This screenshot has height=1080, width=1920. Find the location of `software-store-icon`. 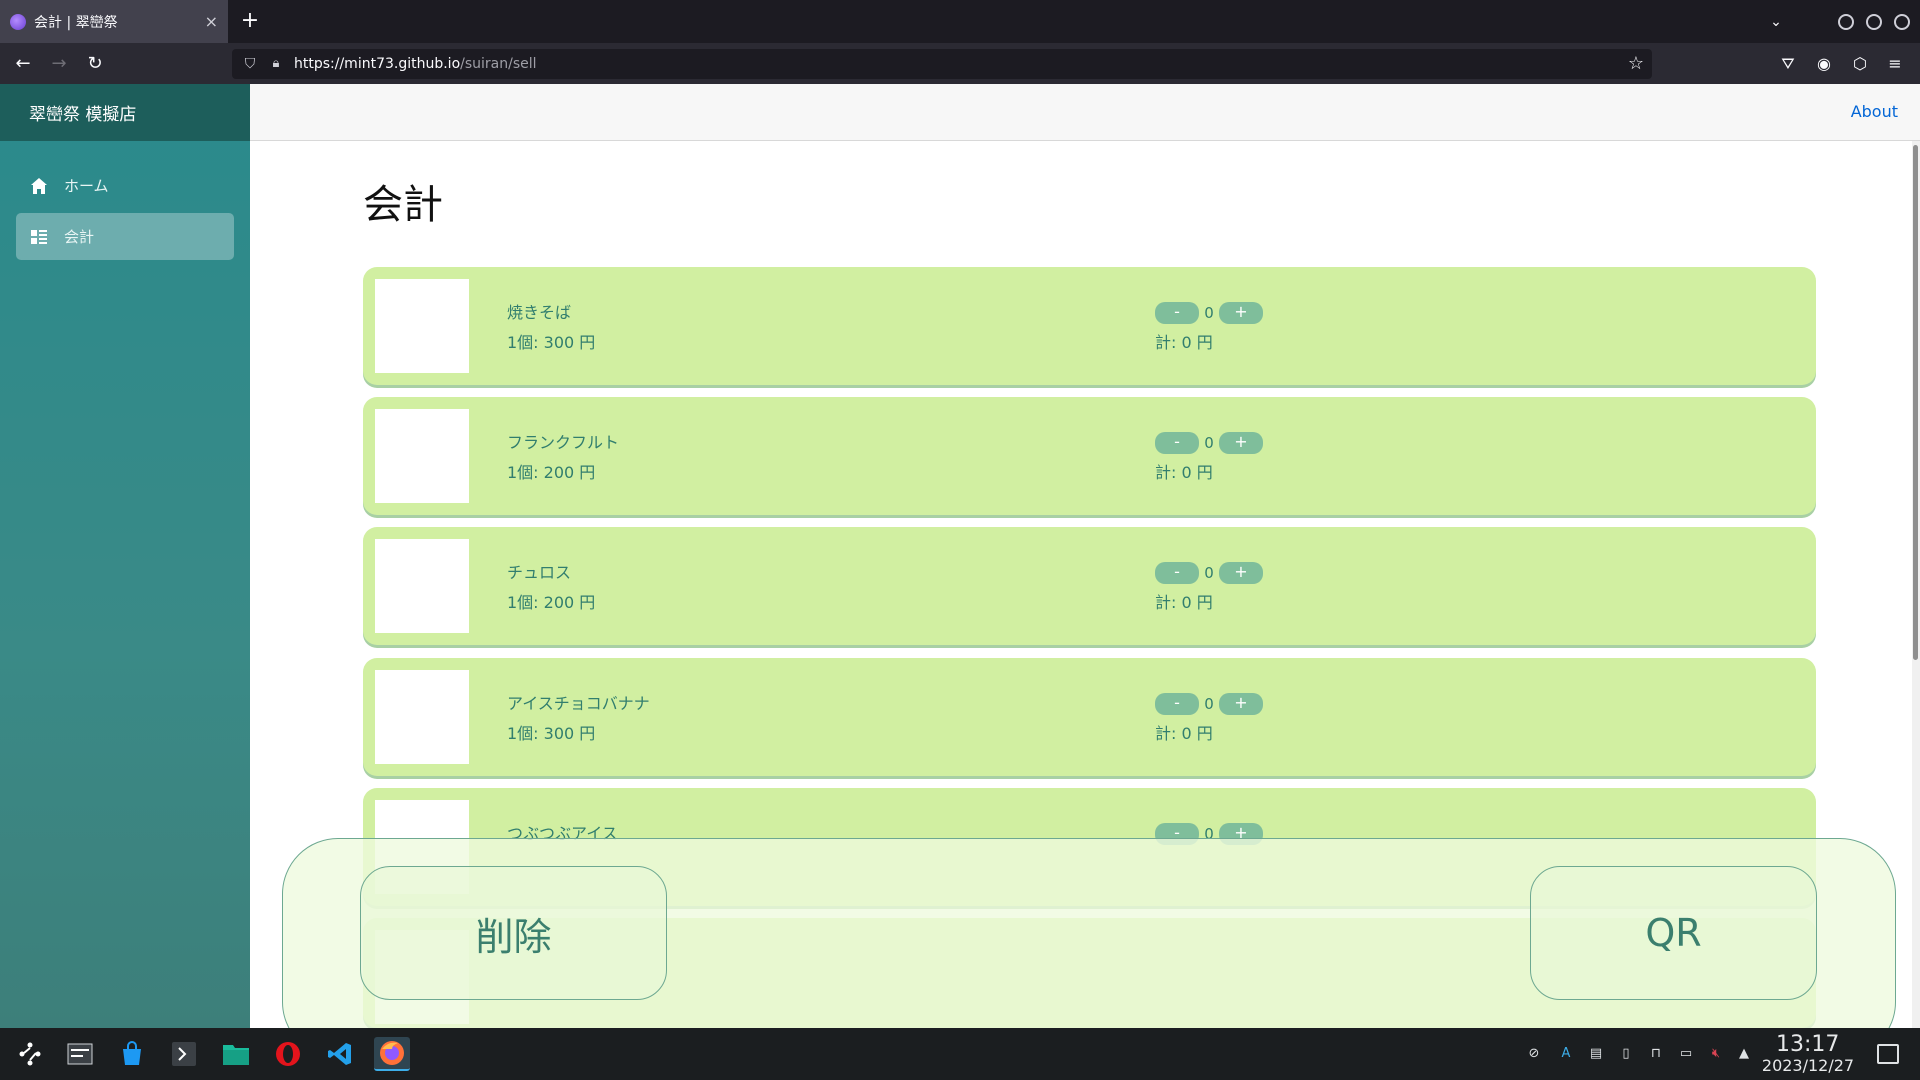

software-store-icon is located at coordinates (132, 1054).